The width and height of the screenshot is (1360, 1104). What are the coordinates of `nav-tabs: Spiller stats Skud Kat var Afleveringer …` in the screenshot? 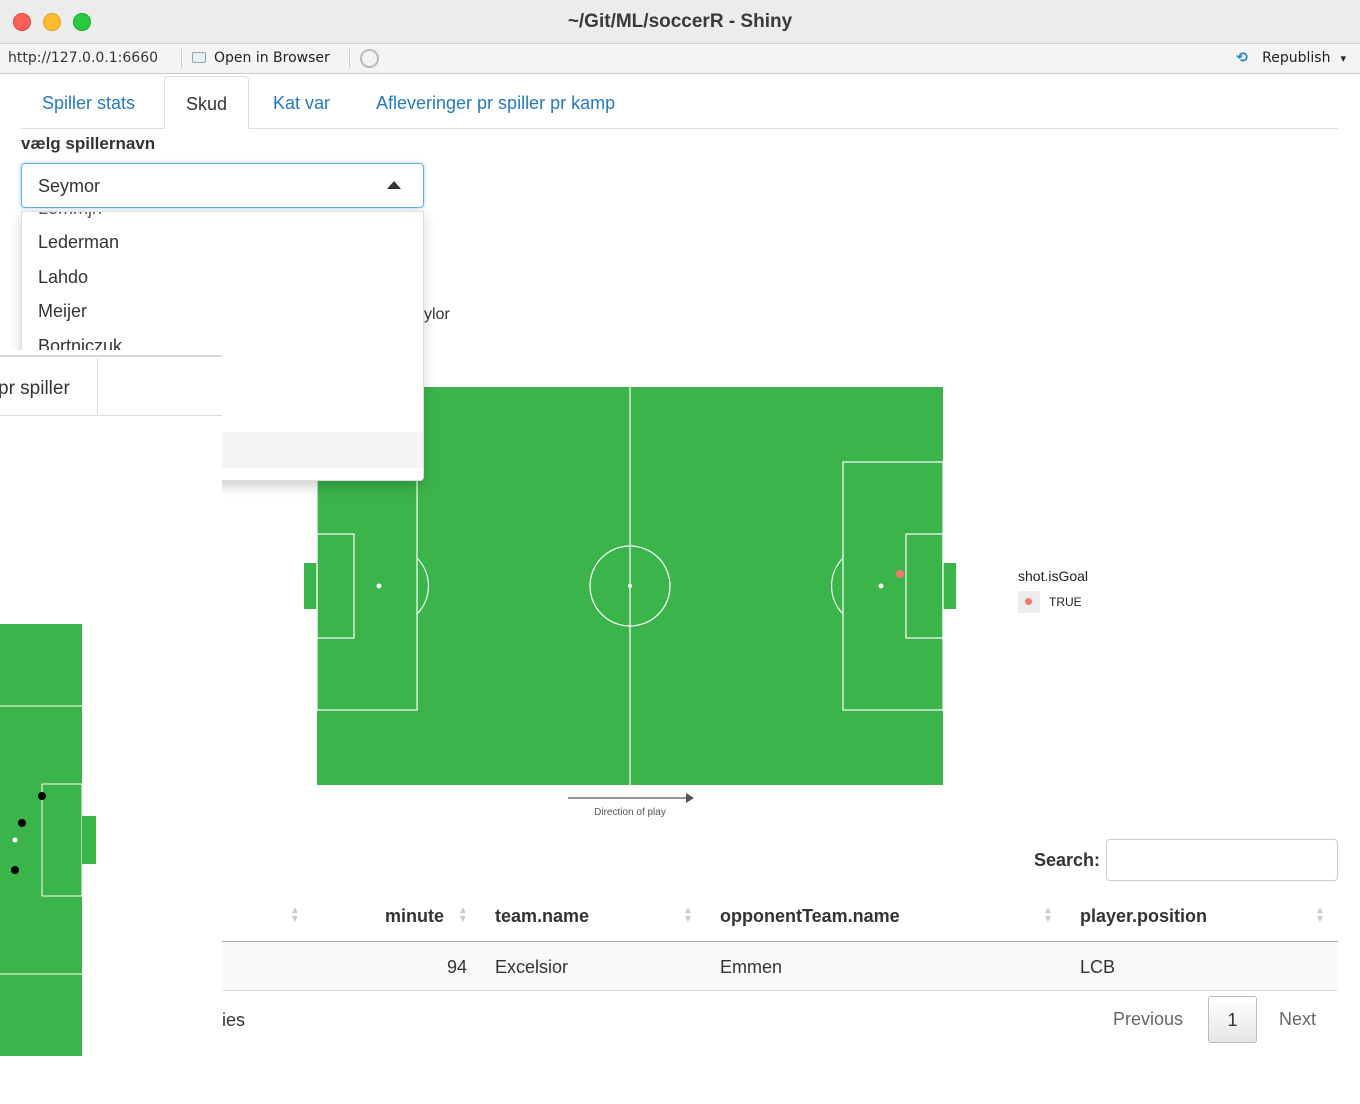 It's located at (679, 102).